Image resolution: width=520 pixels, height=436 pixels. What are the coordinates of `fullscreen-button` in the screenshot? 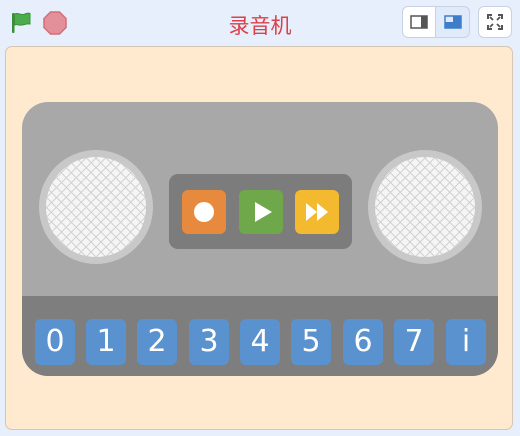 It's located at (495, 22).